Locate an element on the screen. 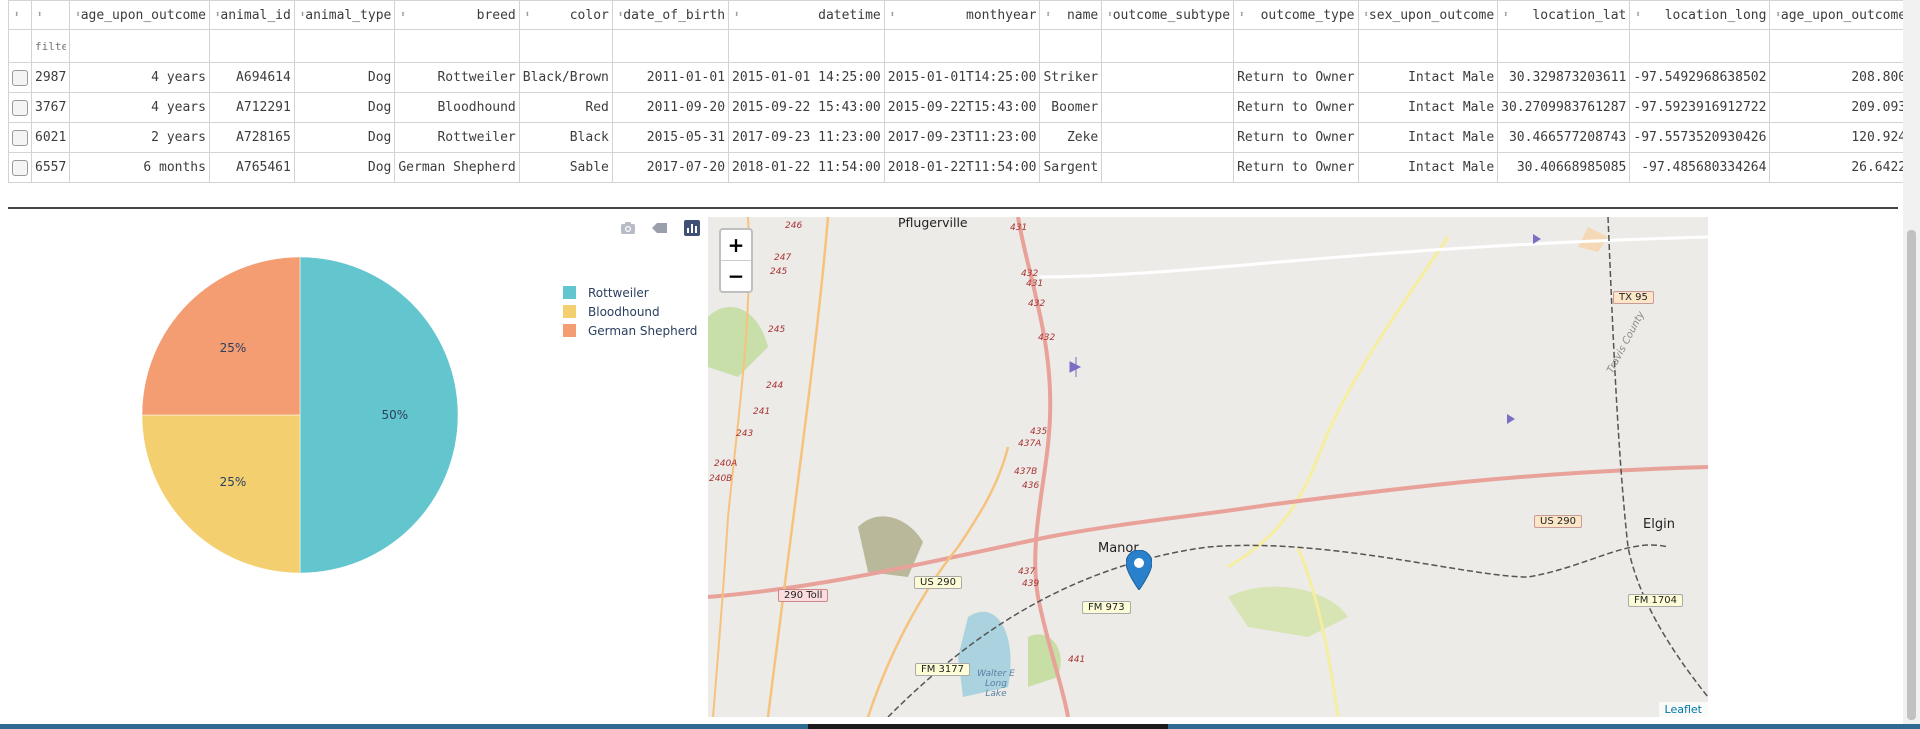 This screenshot has width=1920, height=729. index-column-header: ⬍ is located at coordinates (50, 15).